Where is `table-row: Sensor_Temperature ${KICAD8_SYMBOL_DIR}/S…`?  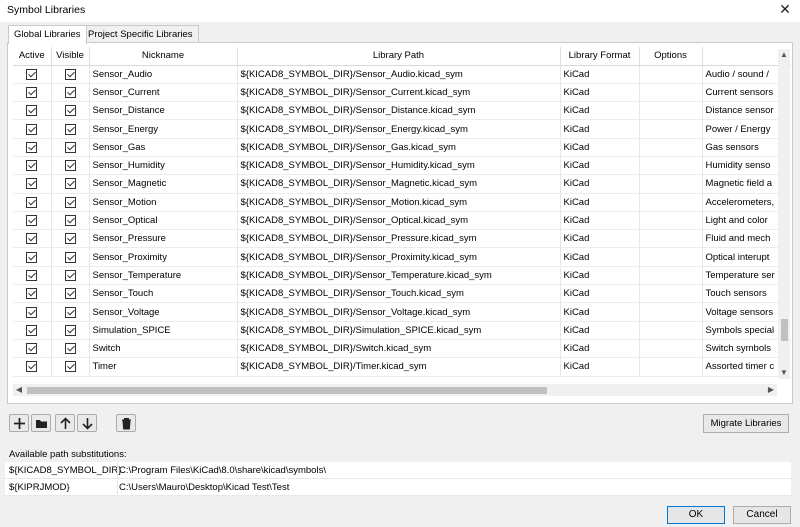
table-row: Sensor_Temperature ${KICAD8_SYMBOL_DIR}/S… is located at coordinates (402, 276).